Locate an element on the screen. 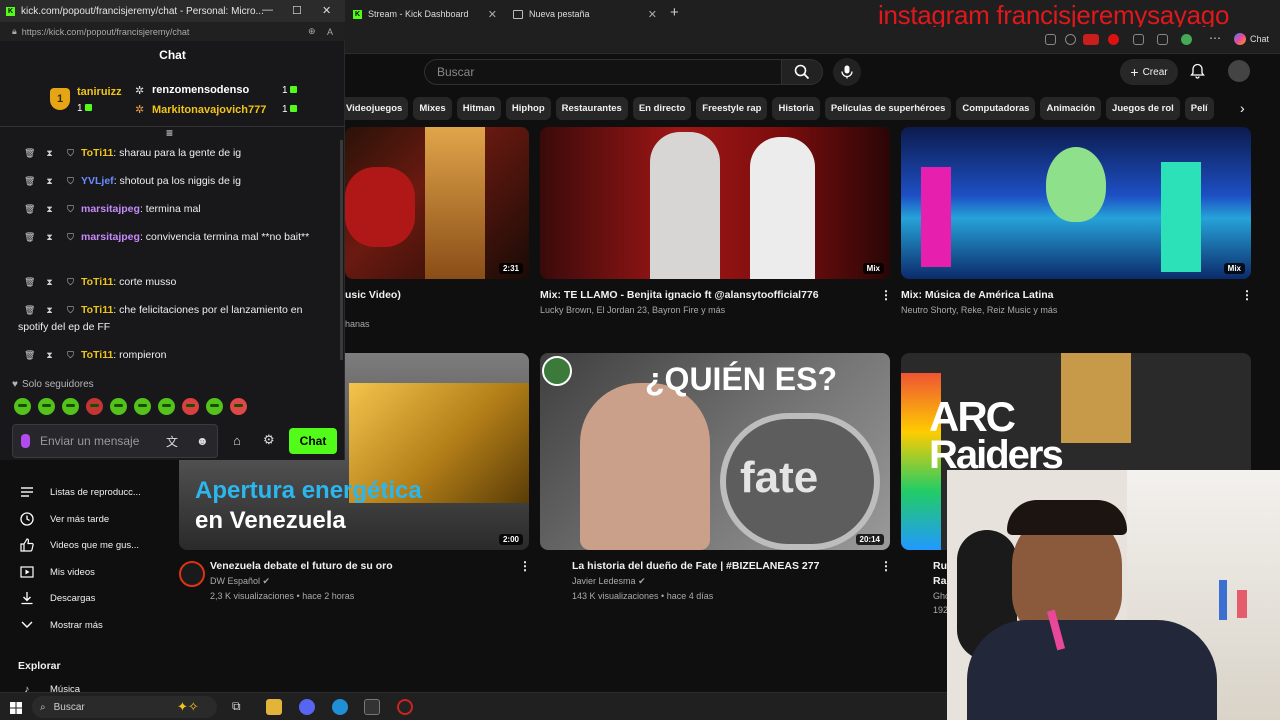 The width and height of the screenshot is (1280, 720). read-aloud-icon: A is located at coordinates (330, 32).